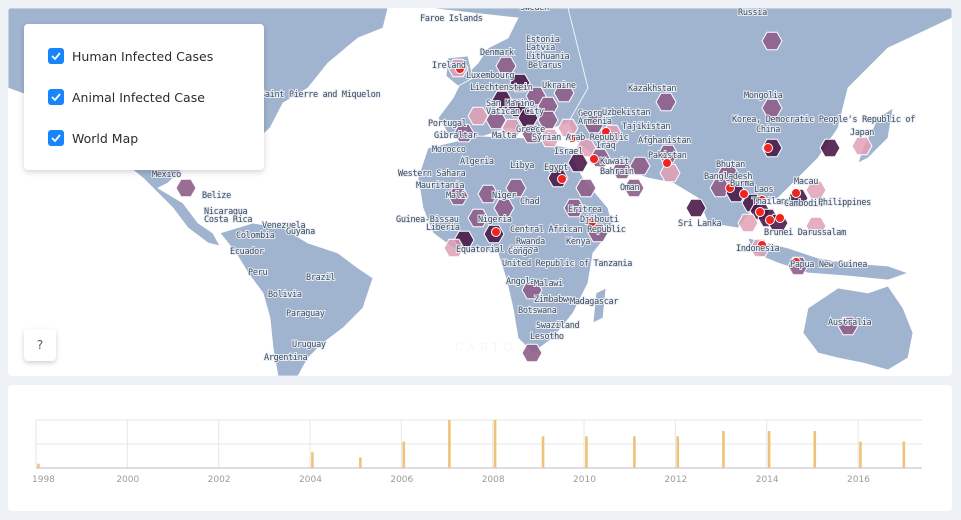  I want to click on country-label: China, so click(768, 130).